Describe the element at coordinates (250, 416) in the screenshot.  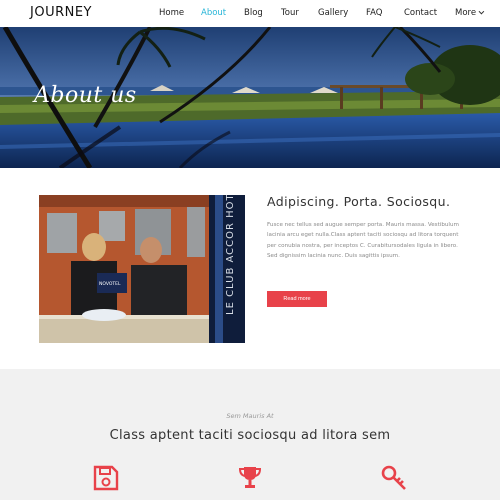
I see `features-kicker: Sem Mauris At` at that location.